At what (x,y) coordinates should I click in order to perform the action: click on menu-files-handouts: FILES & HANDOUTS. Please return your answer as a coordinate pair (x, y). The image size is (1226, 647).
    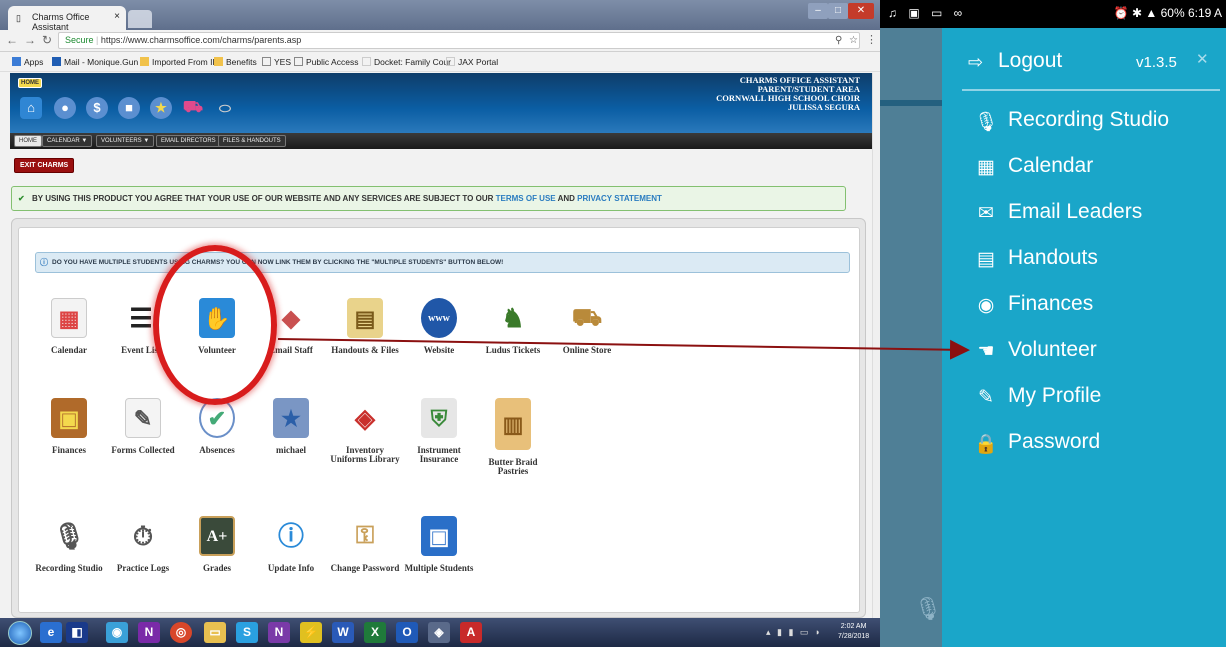
    Looking at the image, I should click on (252, 141).